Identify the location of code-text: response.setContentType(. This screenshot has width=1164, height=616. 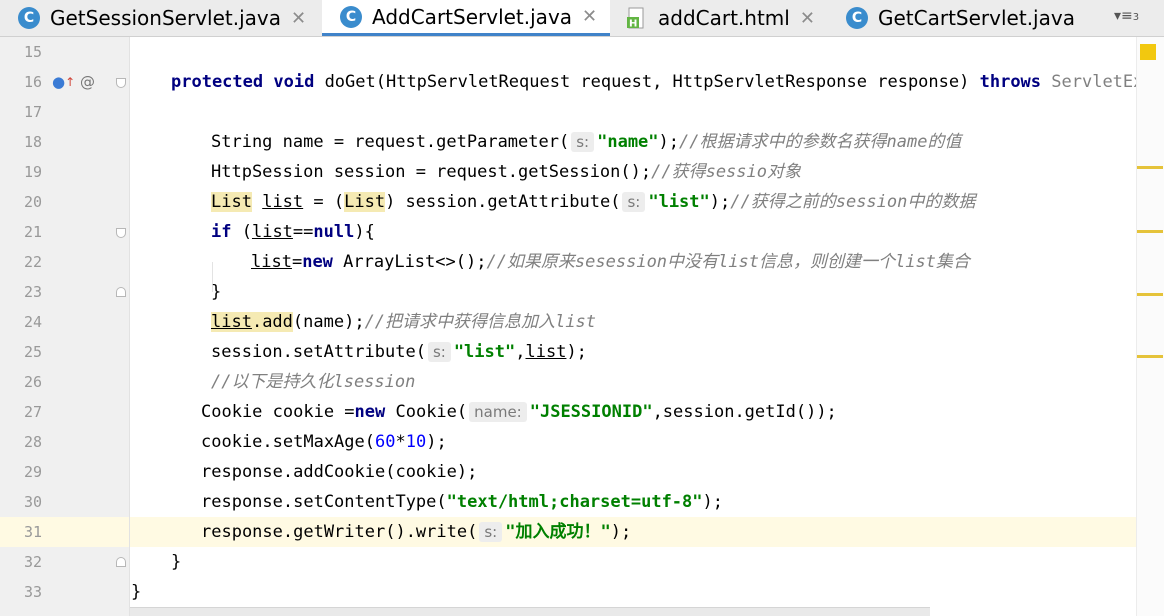
(324, 502).